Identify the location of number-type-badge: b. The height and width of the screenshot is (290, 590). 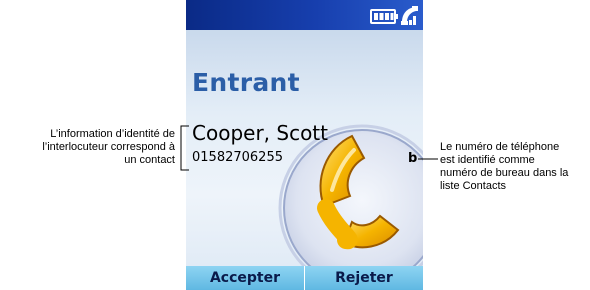
(413, 158).